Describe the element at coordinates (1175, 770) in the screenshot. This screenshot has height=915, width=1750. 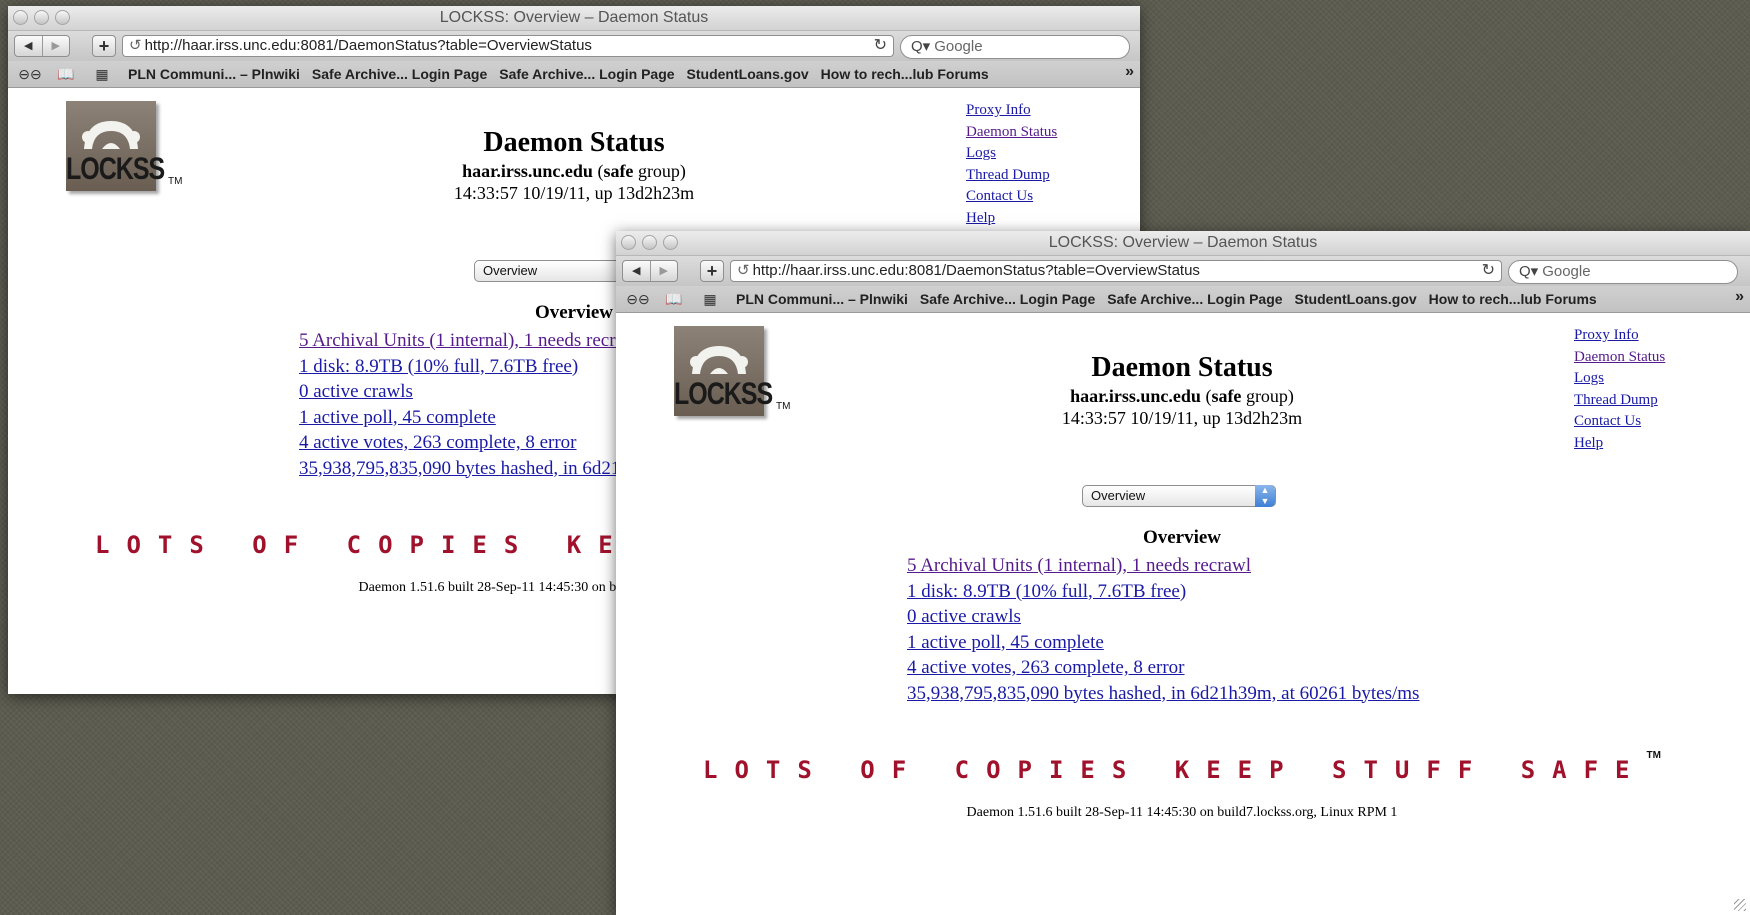
I see `tagline-text: LOTS OF COPIES KEEP STUFF SAFE` at that location.